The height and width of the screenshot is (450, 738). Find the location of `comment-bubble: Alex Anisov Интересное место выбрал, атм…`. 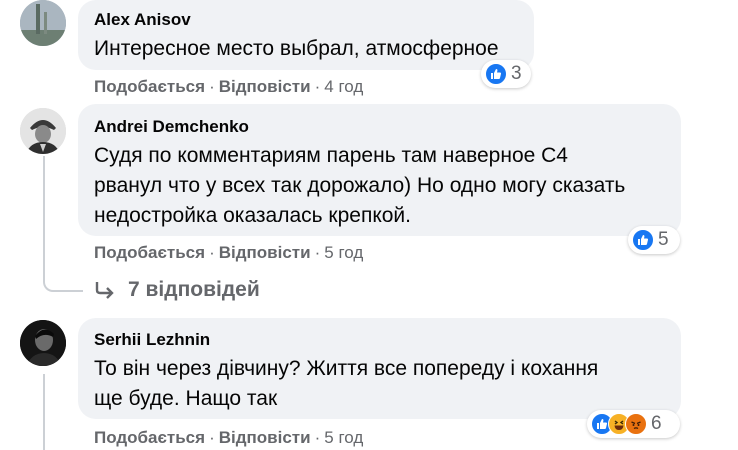

comment-bubble: Alex Anisov Интересное место выбрал, атм… is located at coordinates (306, 35).